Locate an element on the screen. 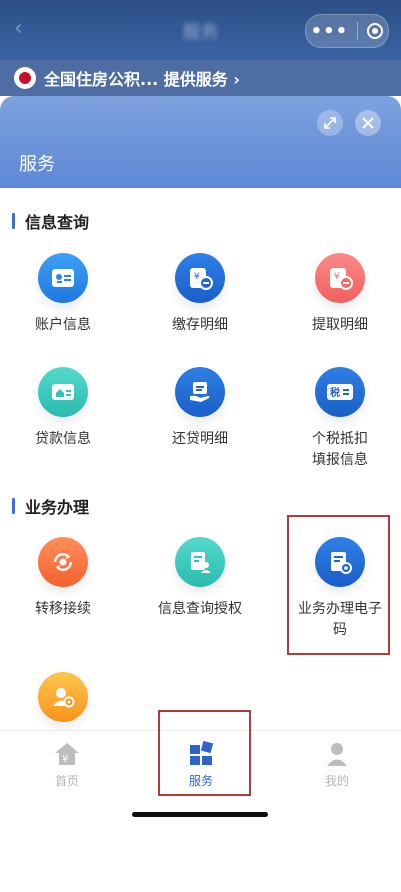 The image size is (401, 892). highlight-box-ecode is located at coordinates (338, 585).